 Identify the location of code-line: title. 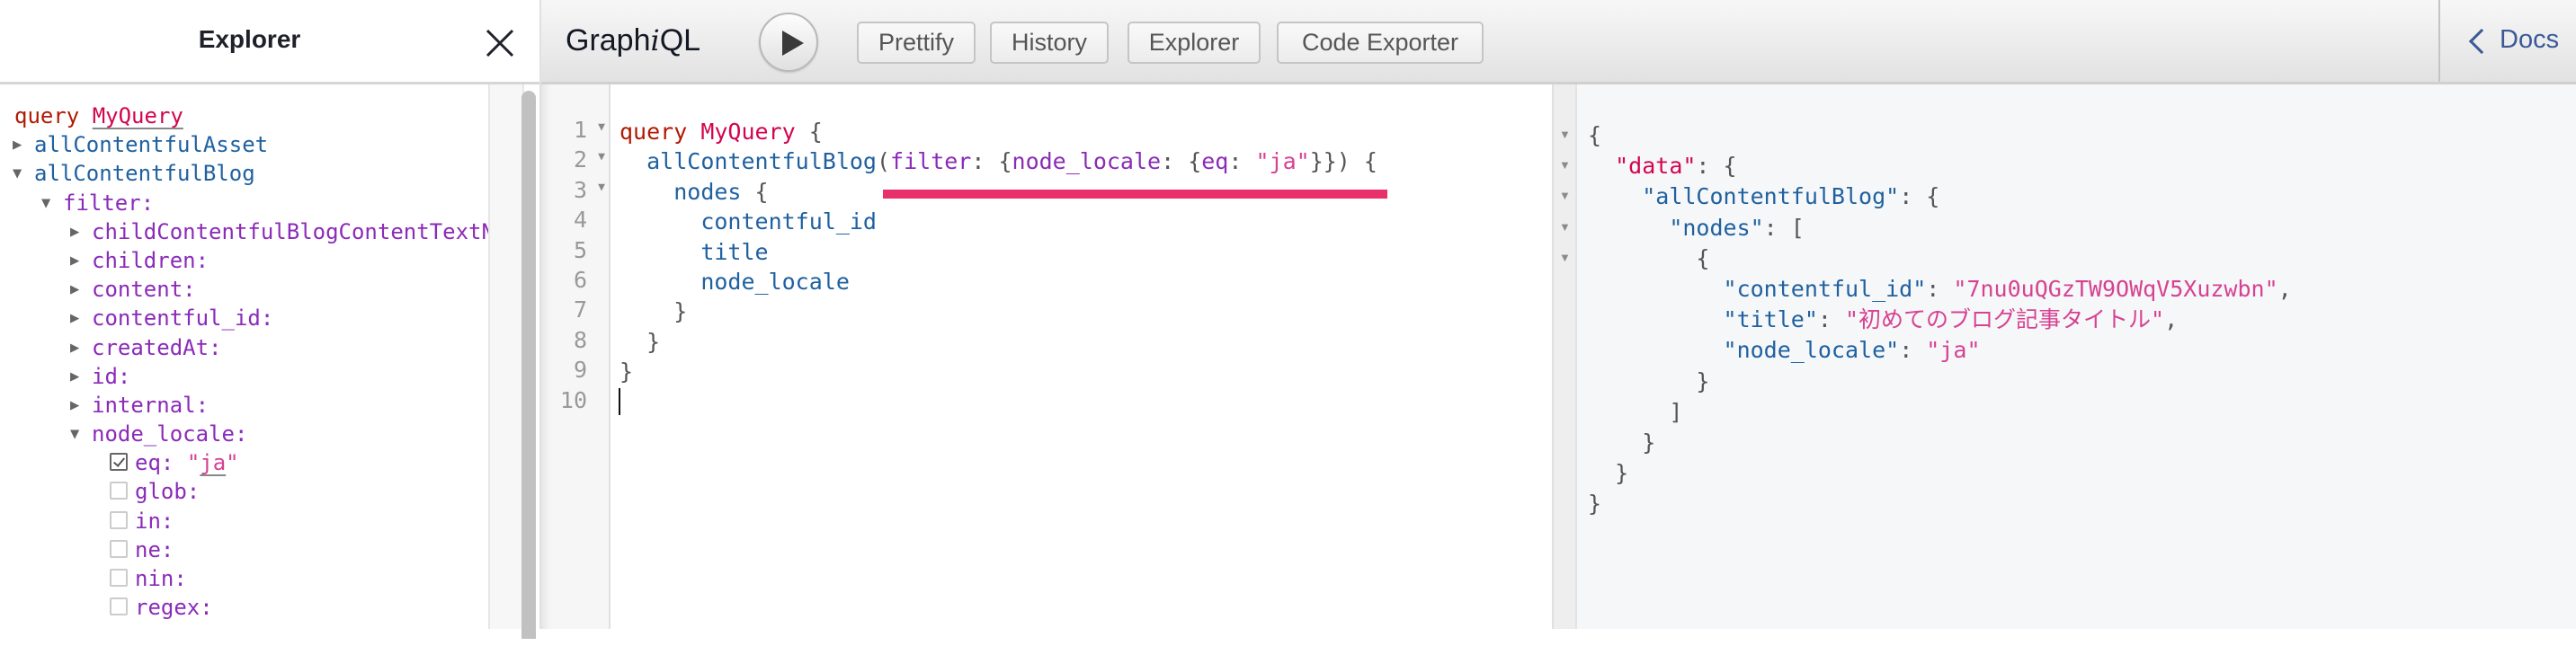
(998, 252).